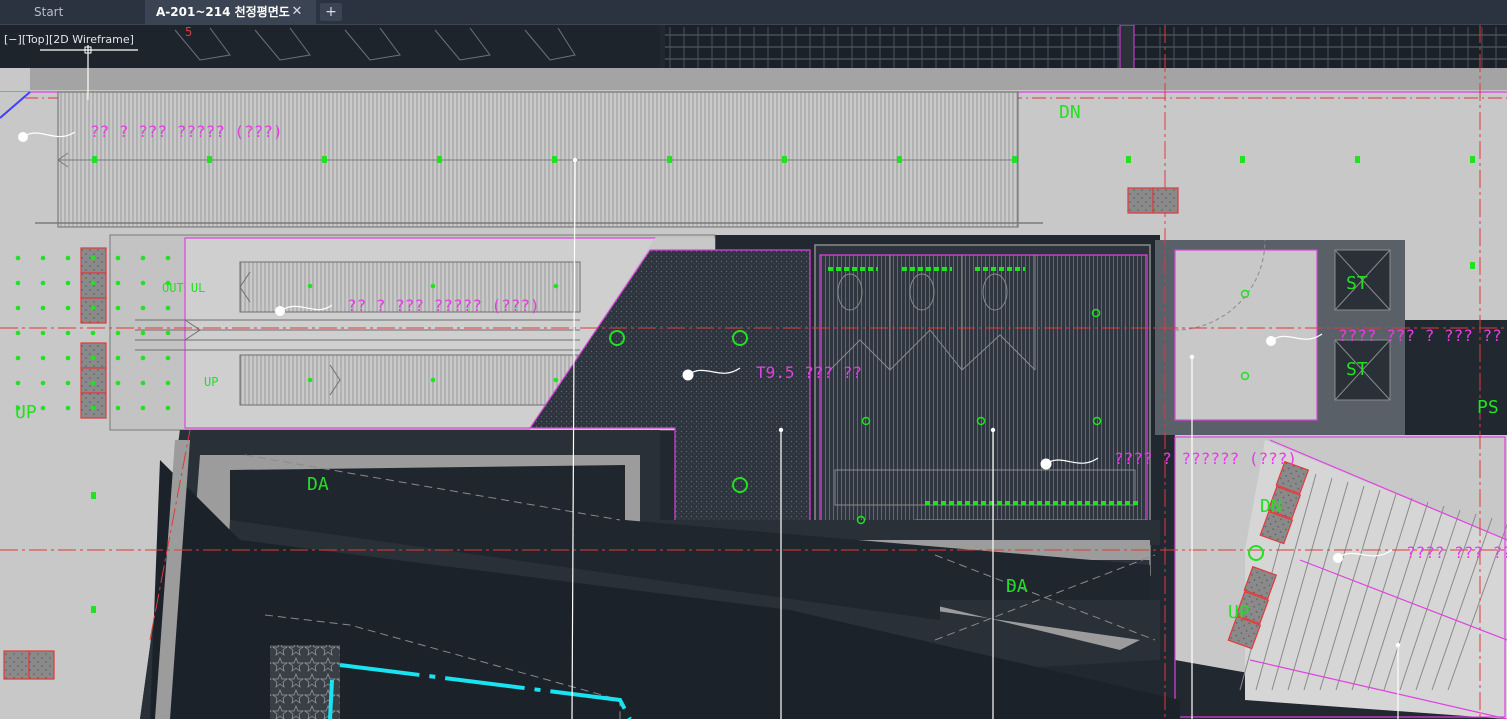 The width and height of the screenshot is (1507, 719). I want to click on label-num-5: 5, so click(188, 32).